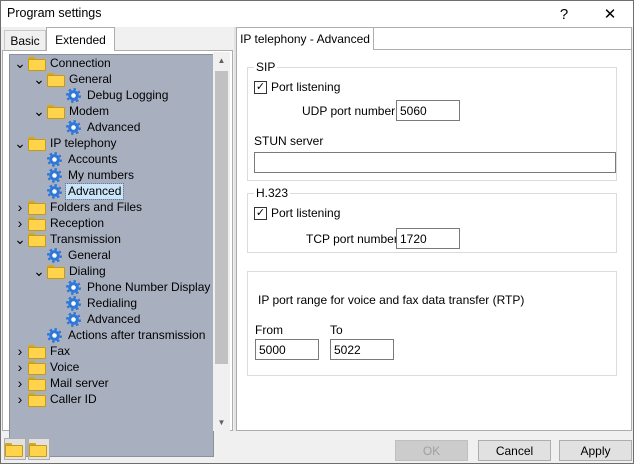 This screenshot has height=464, width=634. What do you see at coordinates (297, 213) in the screenshot?
I see `h323-port-listening-row: ✓ Port listening` at bounding box center [297, 213].